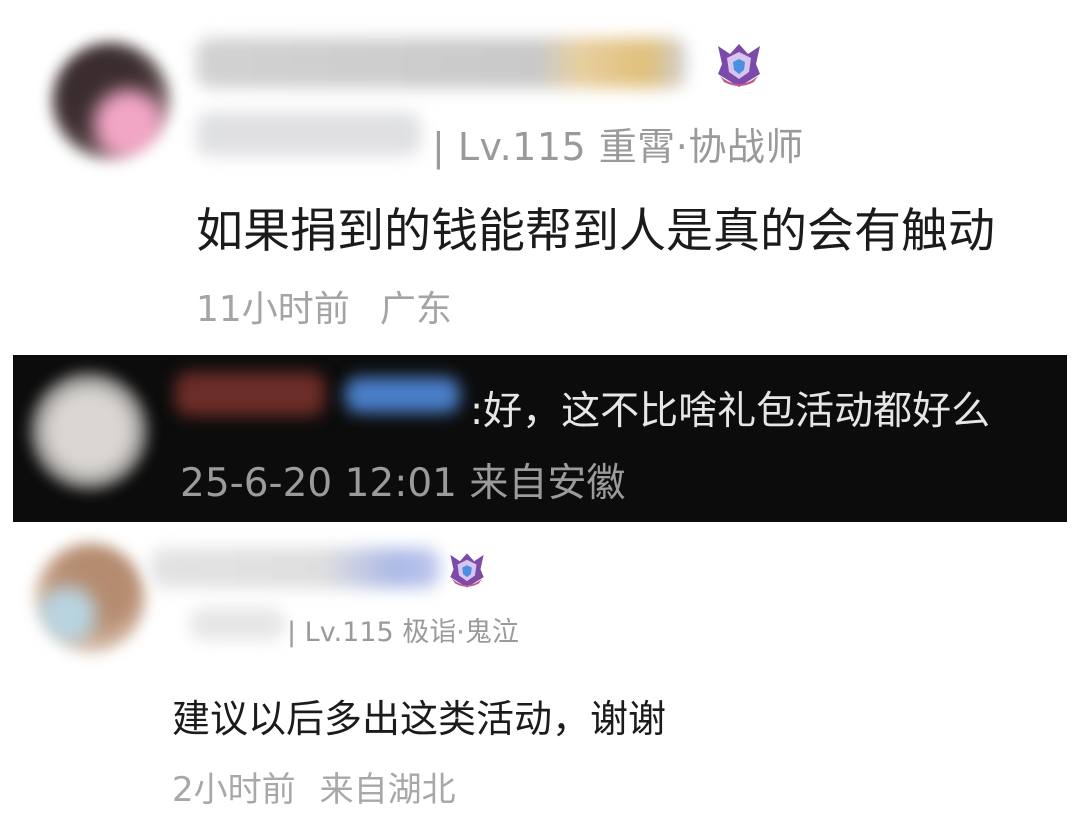 This screenshot has height=828, width=1080. I want to click on comment-meta: 2小时前 来自湖北, so click(326, 786).